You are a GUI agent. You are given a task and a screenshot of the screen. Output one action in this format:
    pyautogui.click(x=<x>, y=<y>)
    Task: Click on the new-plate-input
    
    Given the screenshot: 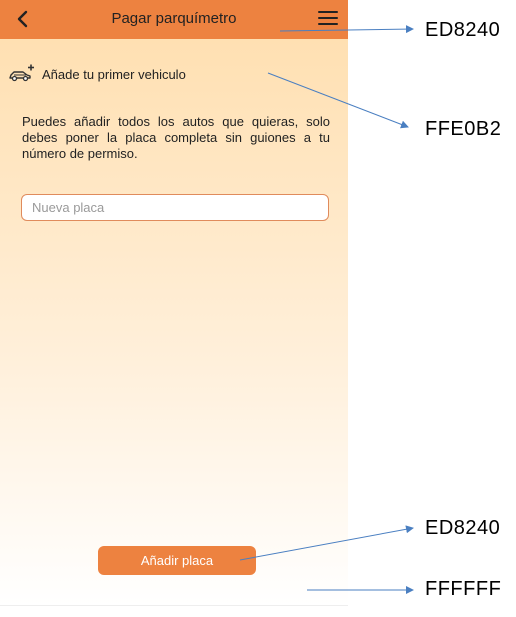 What is the action you would take?
    pyautogui.click(x=175, y=207)
    